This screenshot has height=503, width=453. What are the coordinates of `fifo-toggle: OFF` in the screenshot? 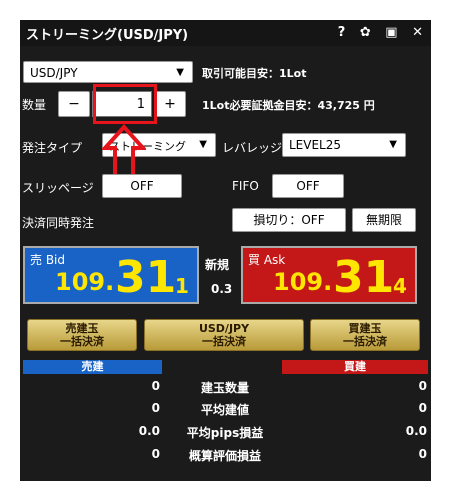 It's located at (308, 186).